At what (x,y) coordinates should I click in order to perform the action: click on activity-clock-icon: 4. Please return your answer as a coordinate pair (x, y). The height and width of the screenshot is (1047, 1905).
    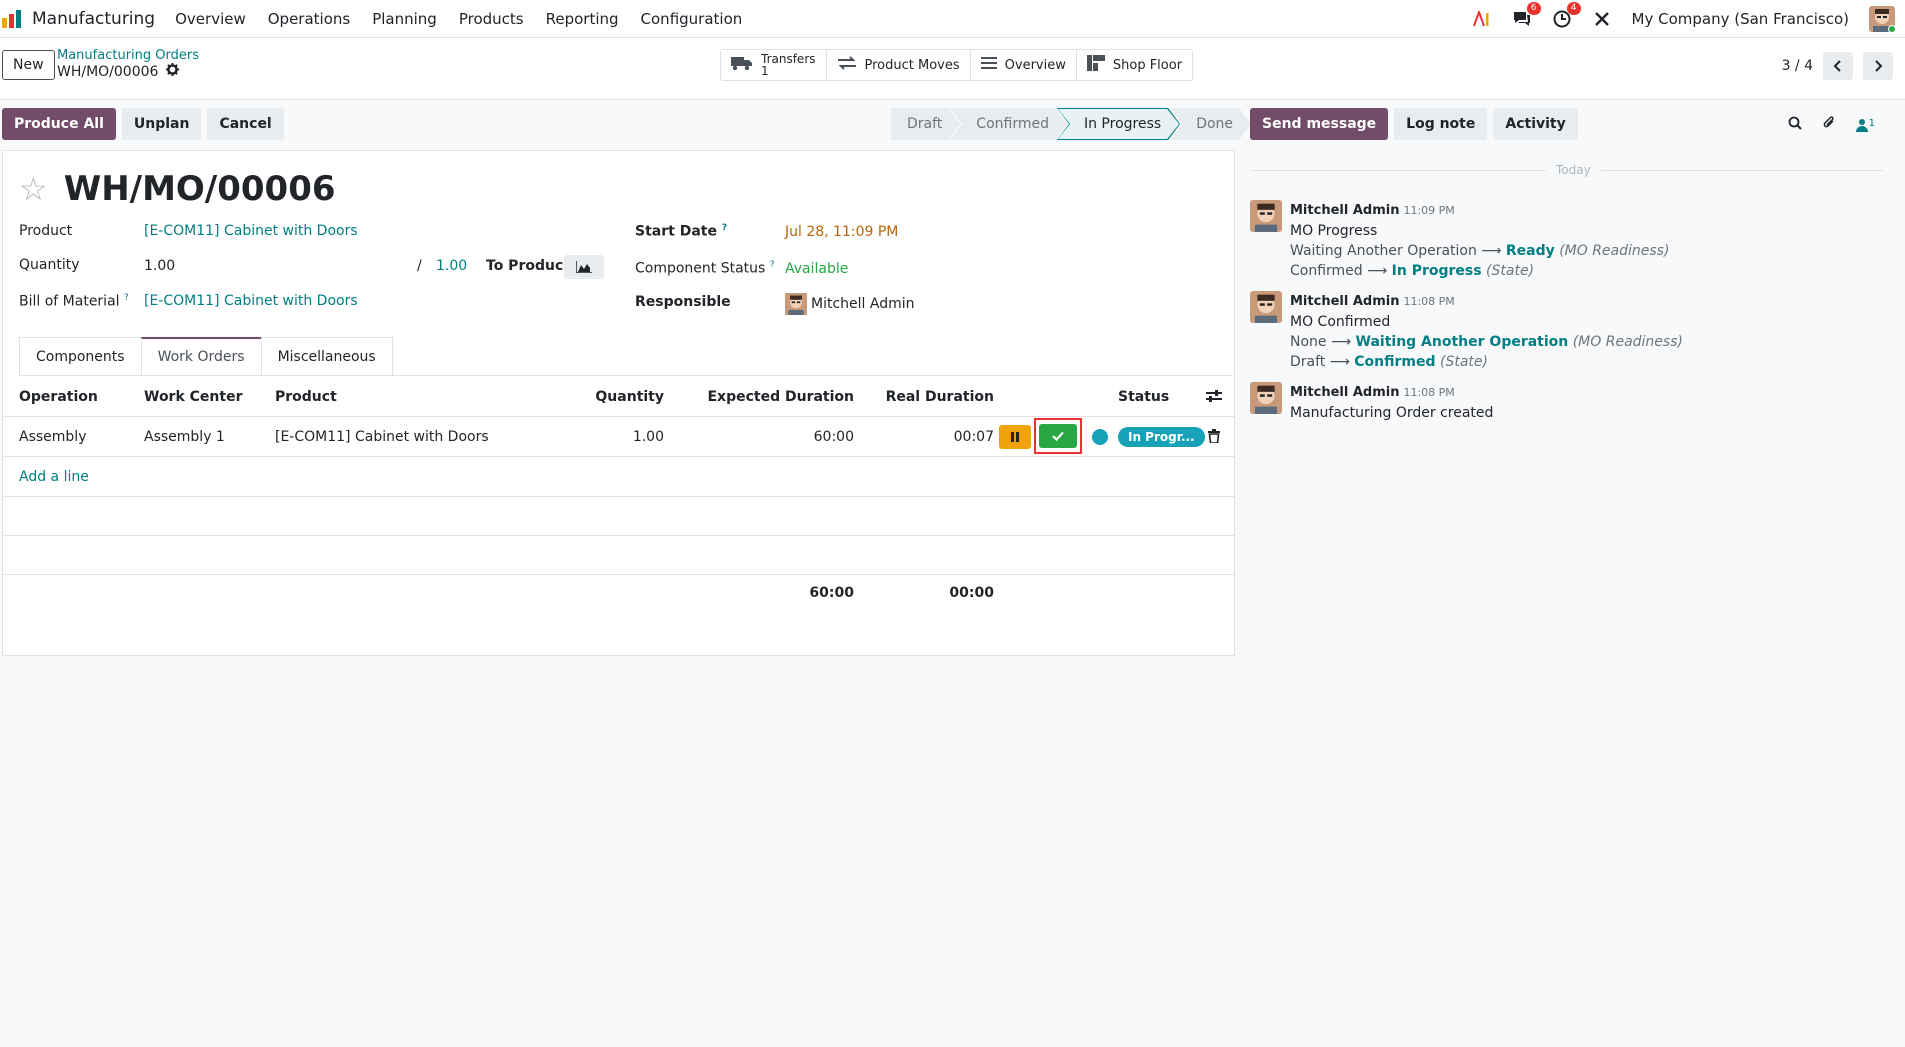
    Looking at the image, I should click on (1566, 15).